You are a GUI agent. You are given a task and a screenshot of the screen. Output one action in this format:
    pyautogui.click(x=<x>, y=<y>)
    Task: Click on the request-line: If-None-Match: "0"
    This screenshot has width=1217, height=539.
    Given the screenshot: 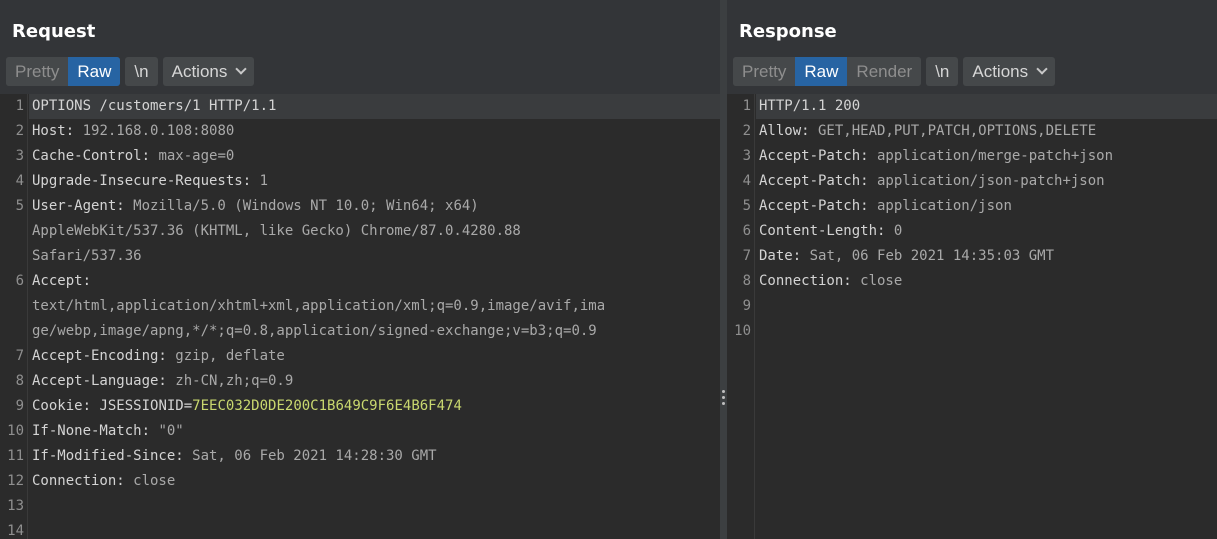 What is the action you would take?
    pyautogui.click(x=374, y=431)
    